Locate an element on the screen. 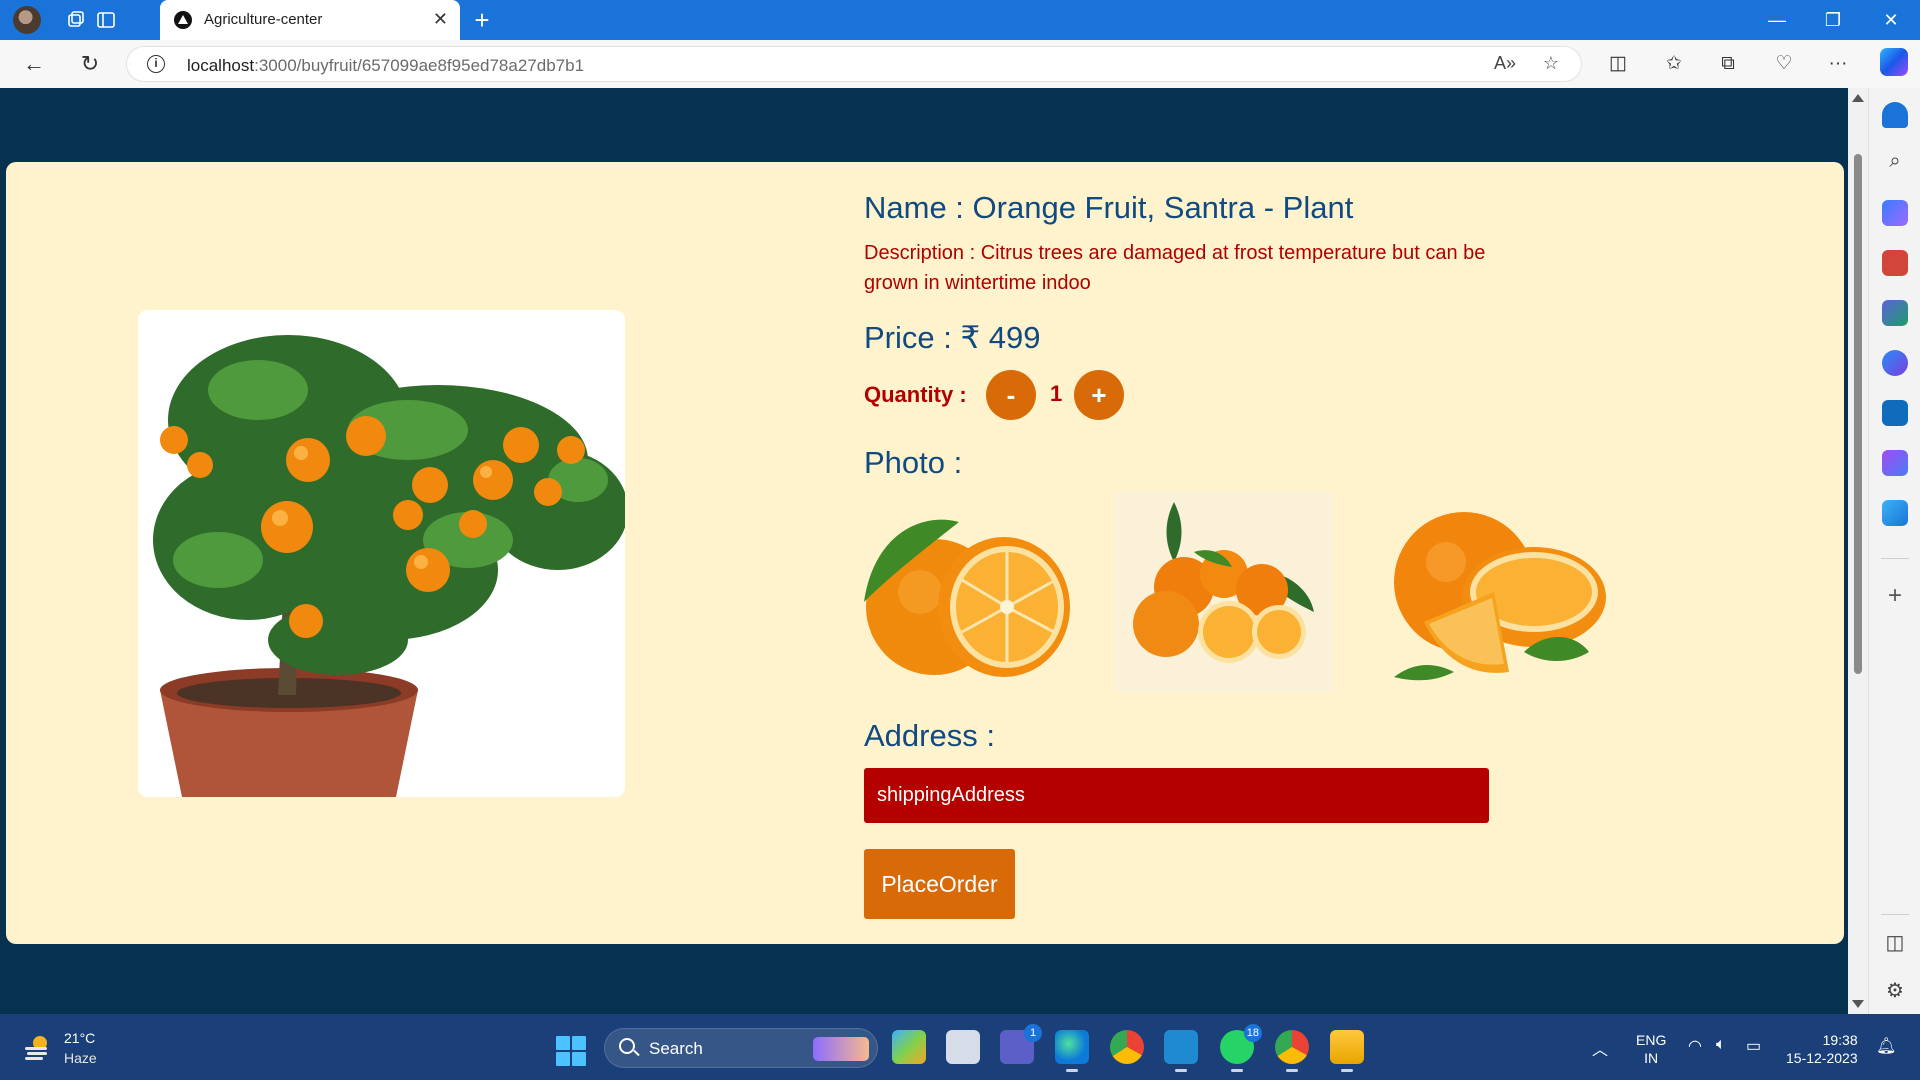 The image size is (1920, 1080). notification-bell-icon: 🔔︎ is located at coordinates (1886, 1046).